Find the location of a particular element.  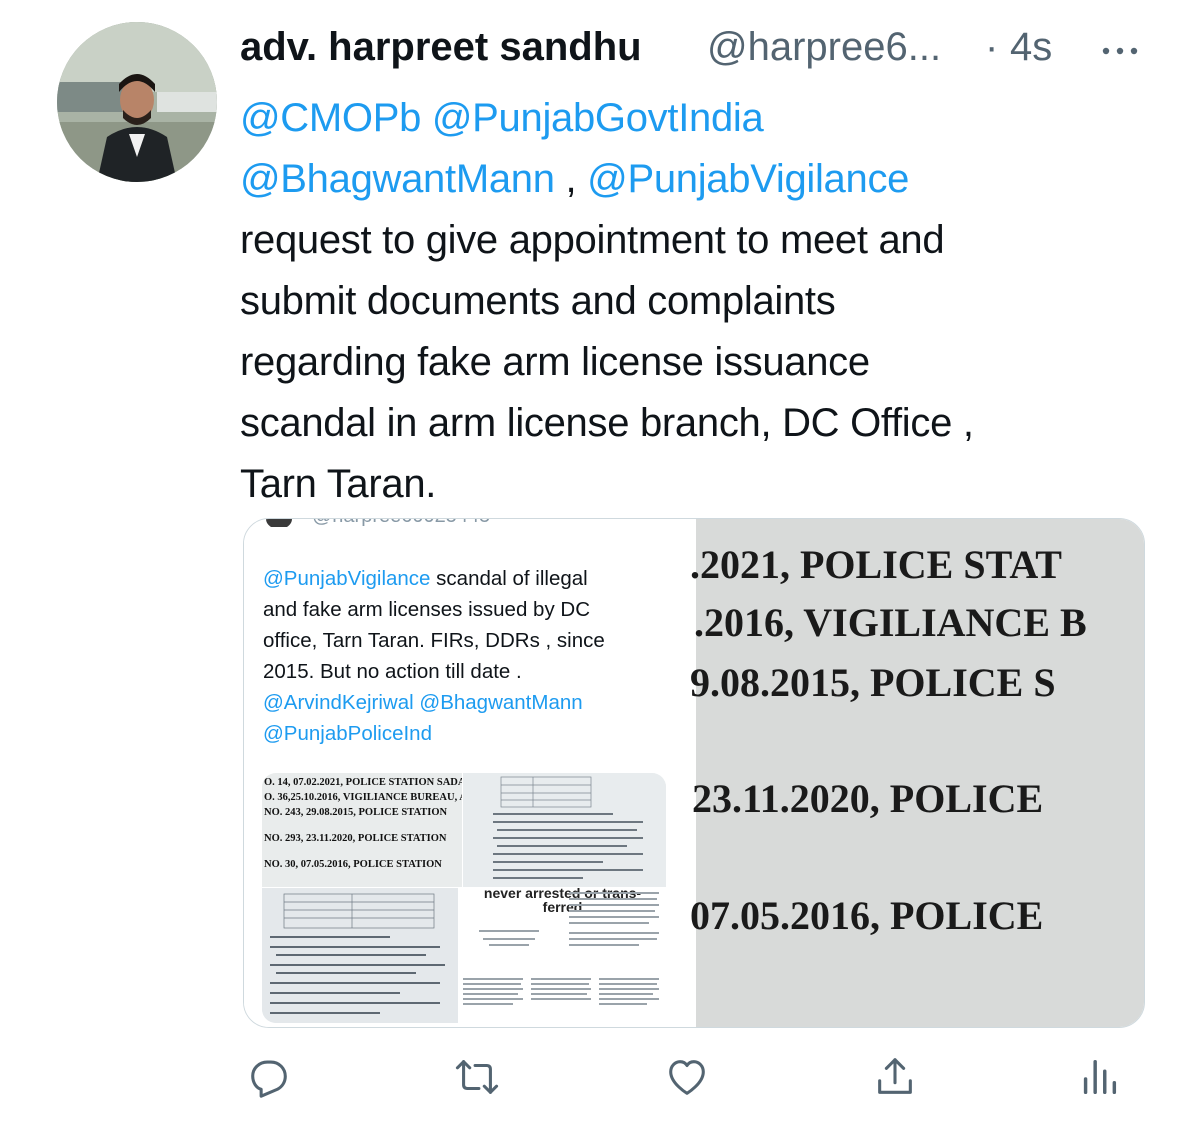

heart-icon is located at coordinates (687, 1077).